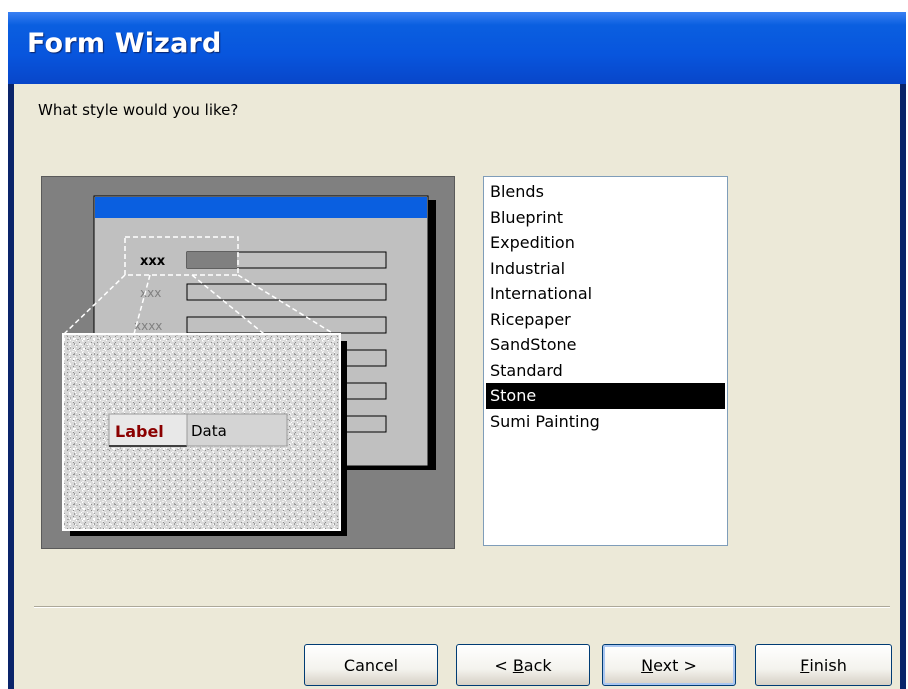 This screenshot has width=908, height=689. I want to click on cancel-button: Cancel, so click(371, 665).